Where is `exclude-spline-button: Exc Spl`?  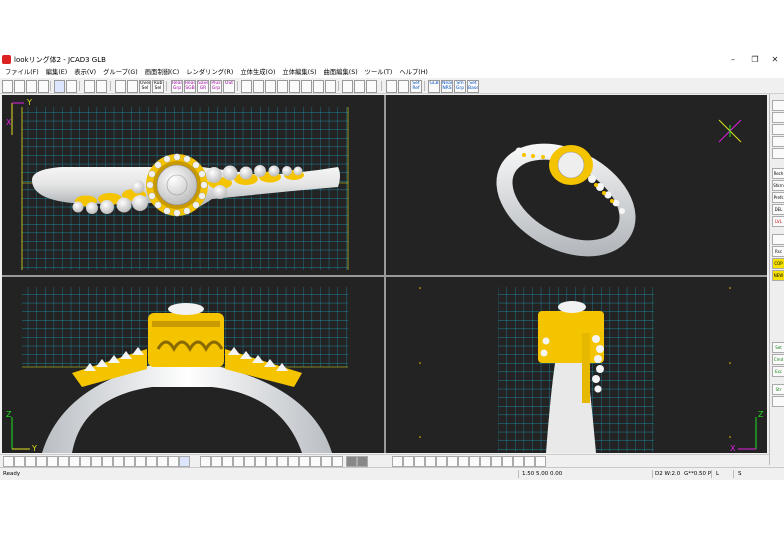 exclude-spline-button: Exc Spl is located at coordinates (778, 371).